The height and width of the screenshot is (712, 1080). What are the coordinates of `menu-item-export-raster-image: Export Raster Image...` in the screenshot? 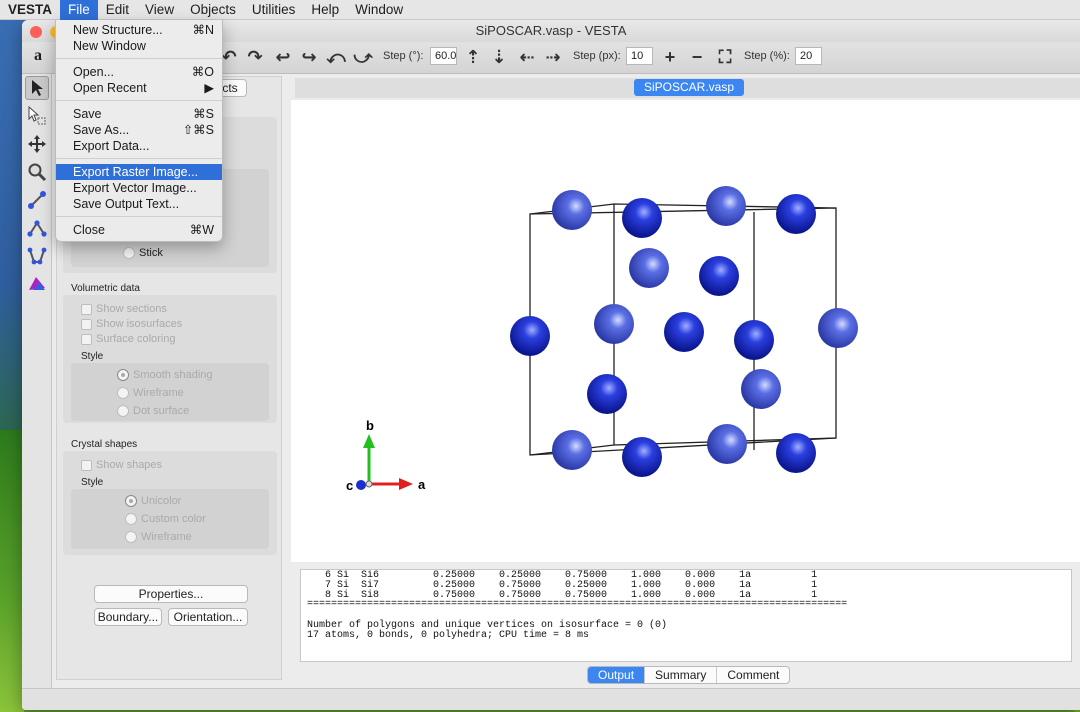 It's located at (139, 172).